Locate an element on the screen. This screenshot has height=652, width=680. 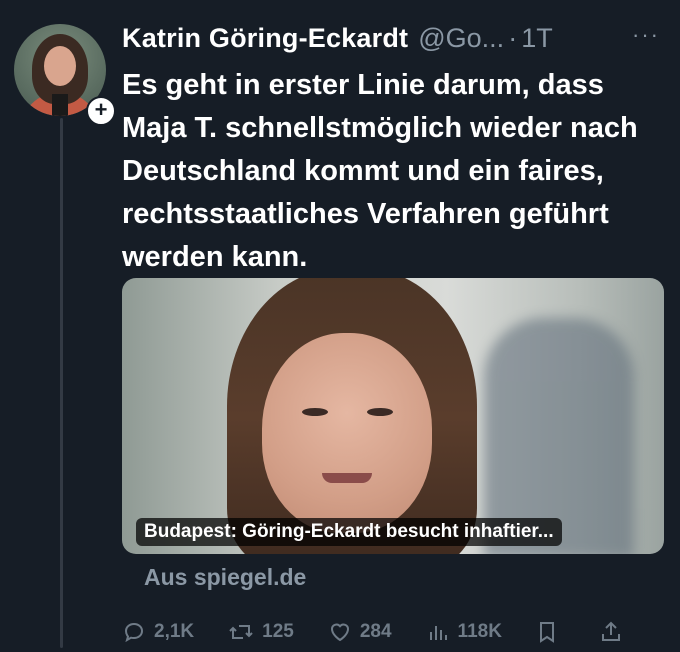
reply-count: 2,1K is located at coordinates (174, 631).